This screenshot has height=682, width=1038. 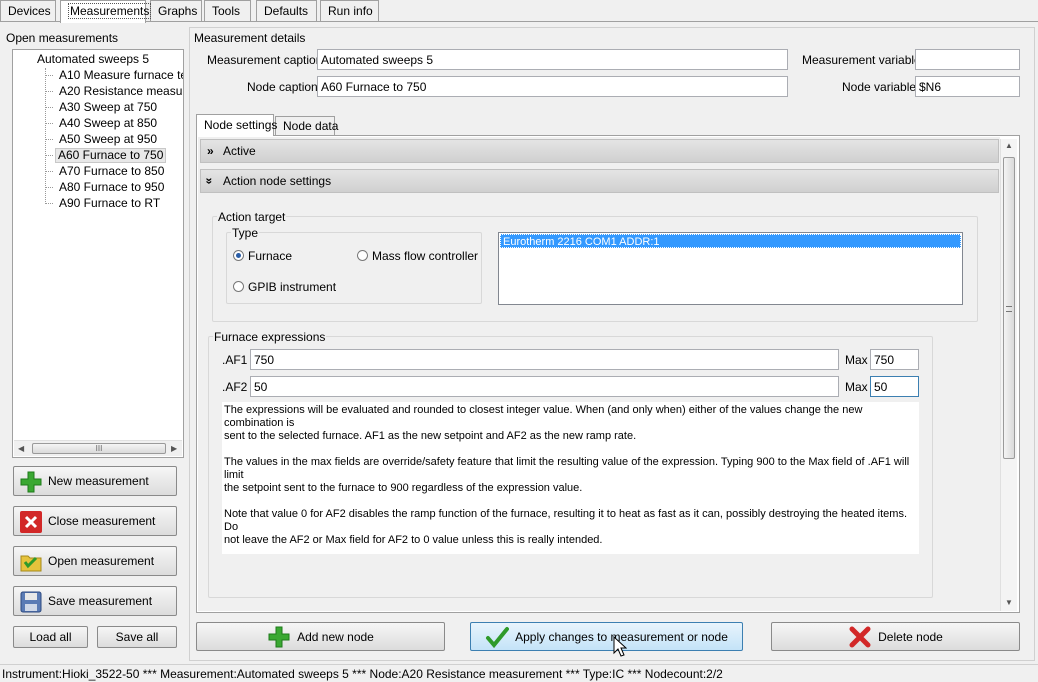 What do you see at coordinates (544, 359) in the screenshot?
I see `af1-input: 750` at bounding box center [544, 359].